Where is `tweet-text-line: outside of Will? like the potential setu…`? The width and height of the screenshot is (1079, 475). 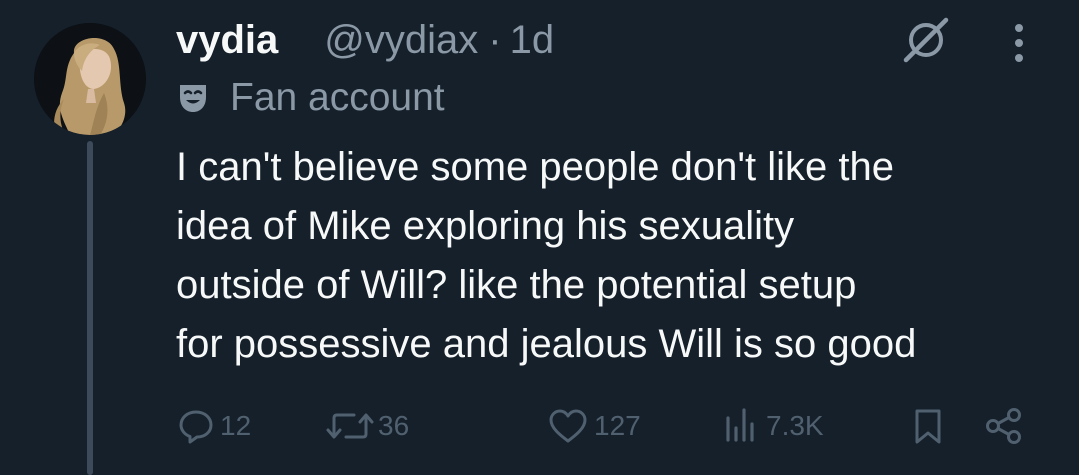 tweet-text-line: outside of Will? like the potential setu… is located at coordinates (516, 285).